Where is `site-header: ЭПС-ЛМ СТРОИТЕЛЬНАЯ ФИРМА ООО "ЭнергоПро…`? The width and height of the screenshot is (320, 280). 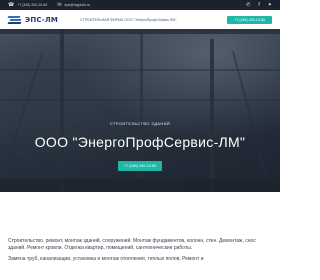
site-header: ЭПС-ЛМ СТРОИТЕЛЬНАЯ ФИРМА ООО "ЭнергоПро… is located at coordinates (140, 19).